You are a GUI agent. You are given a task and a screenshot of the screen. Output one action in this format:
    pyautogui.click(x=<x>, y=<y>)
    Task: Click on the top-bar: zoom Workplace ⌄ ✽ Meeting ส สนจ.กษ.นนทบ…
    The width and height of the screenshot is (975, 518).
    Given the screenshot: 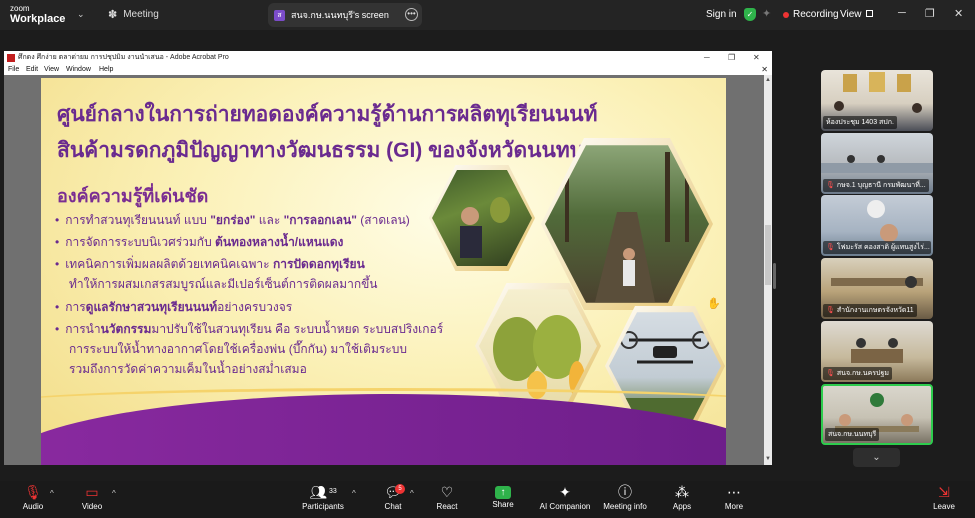 What is the action you would take?
    pyautogui.click(x=487, y=15)
    